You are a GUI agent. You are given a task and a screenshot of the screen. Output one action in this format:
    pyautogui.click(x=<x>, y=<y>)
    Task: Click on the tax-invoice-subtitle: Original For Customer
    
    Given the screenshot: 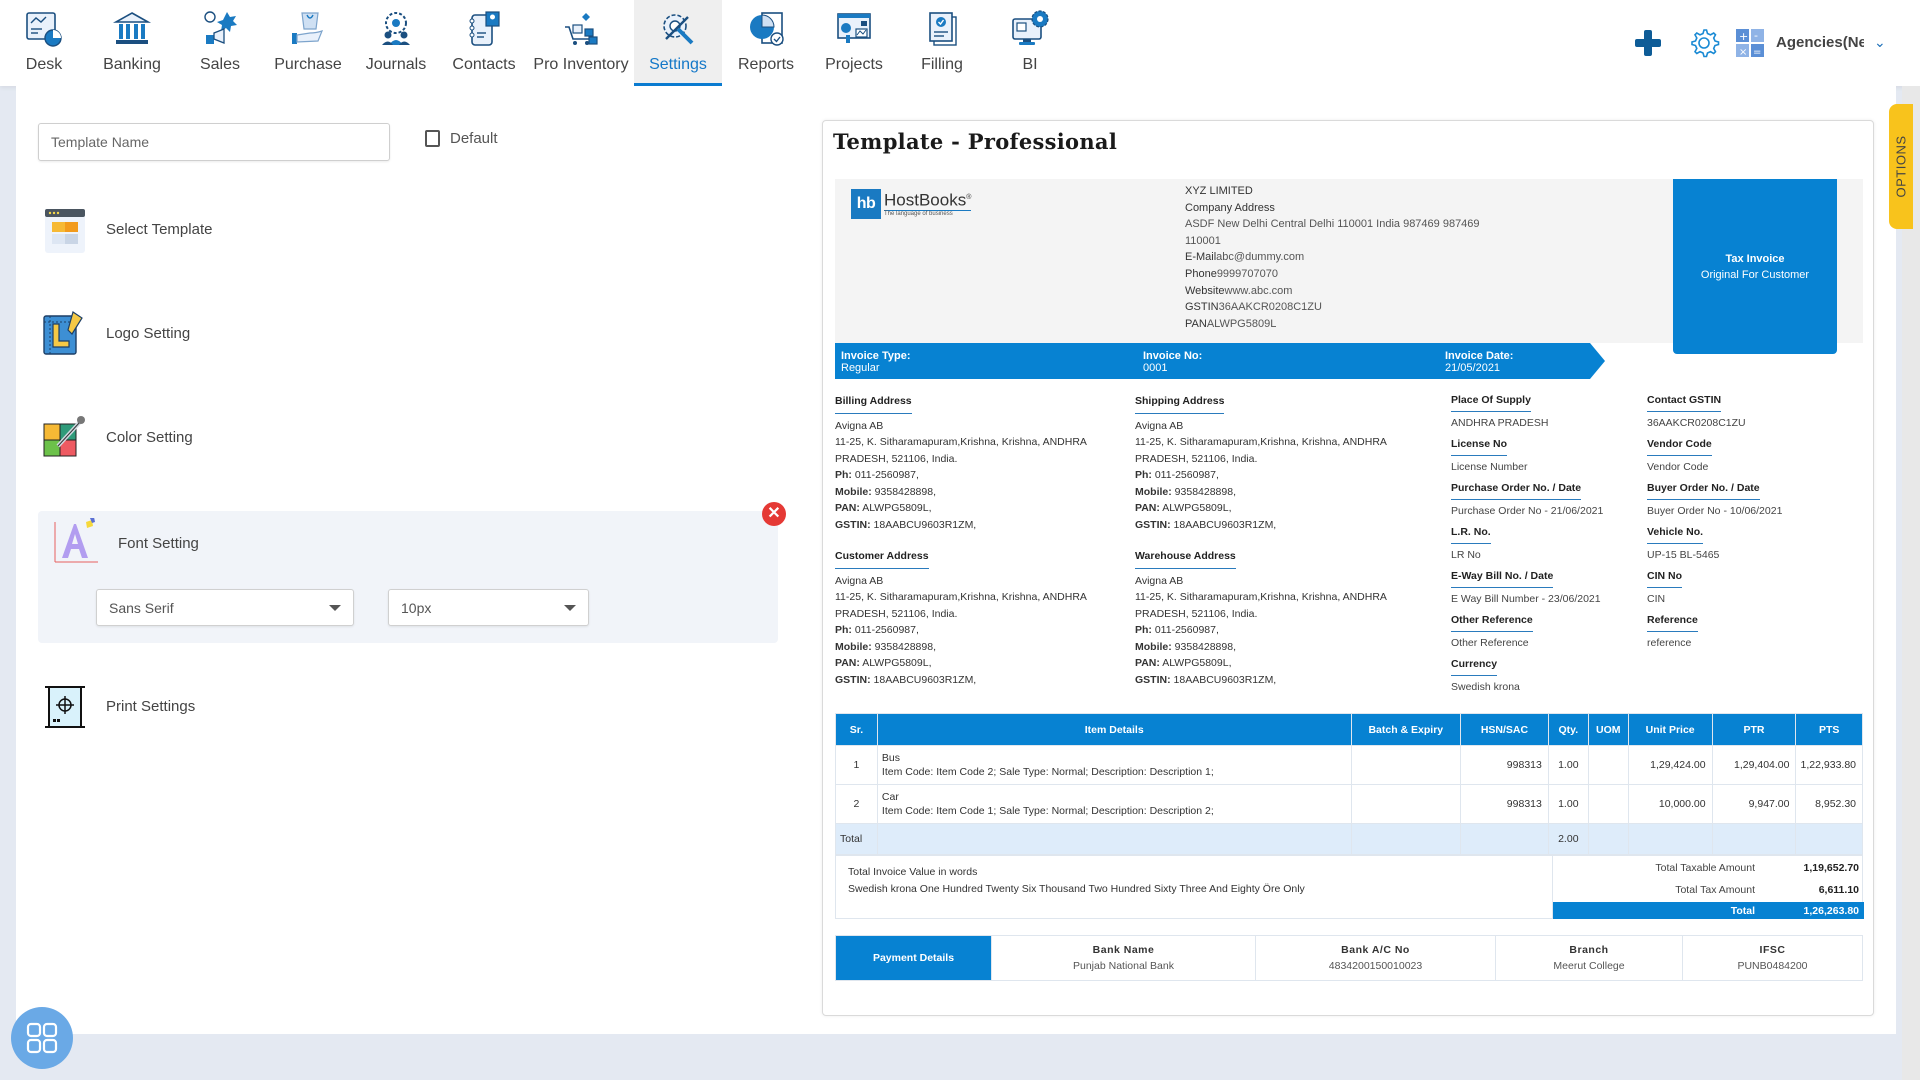 What is the action you would take?
    pyautogui.click(x=1755, y=274)
    